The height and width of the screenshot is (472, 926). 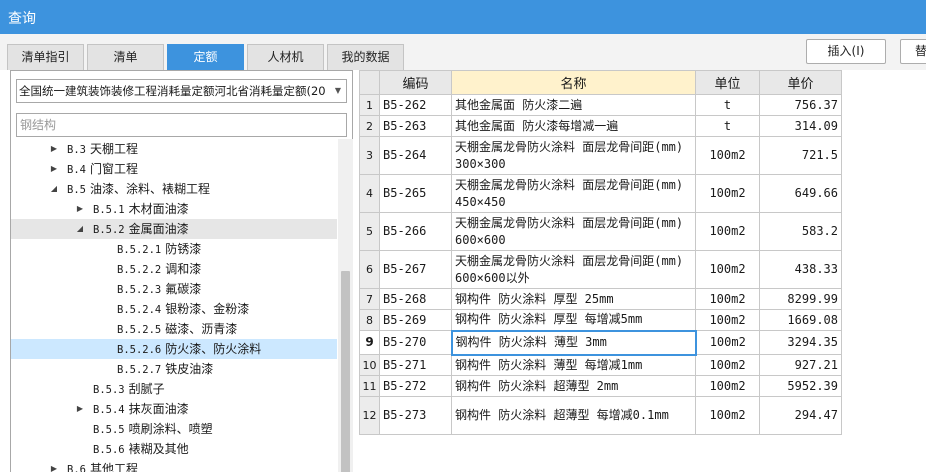 I want to click on cell-code: B5-262, so click(x=415, y=105).